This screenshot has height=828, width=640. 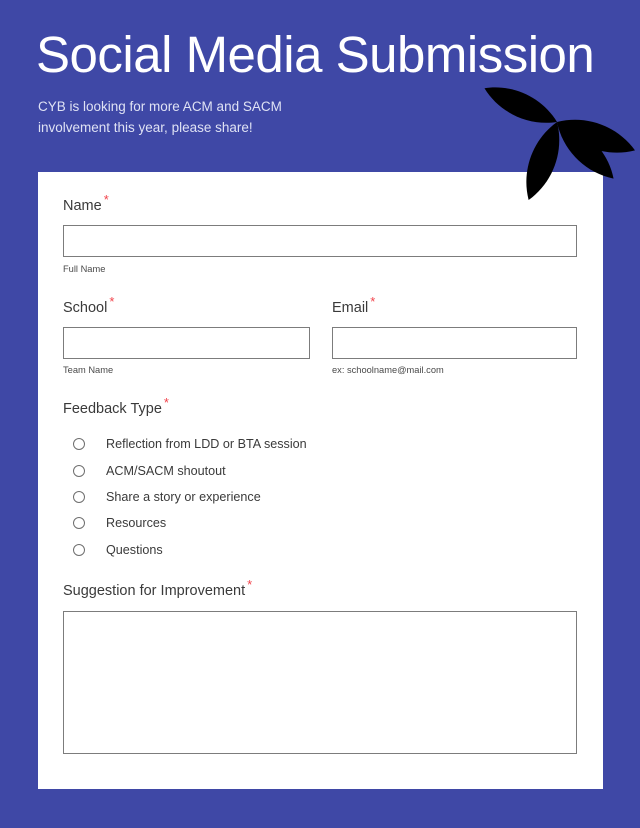 What do you see at coordinates (136, 523) in the screenshot?
I see `radio-option-label: Resources` at bounding box center [136, 523].